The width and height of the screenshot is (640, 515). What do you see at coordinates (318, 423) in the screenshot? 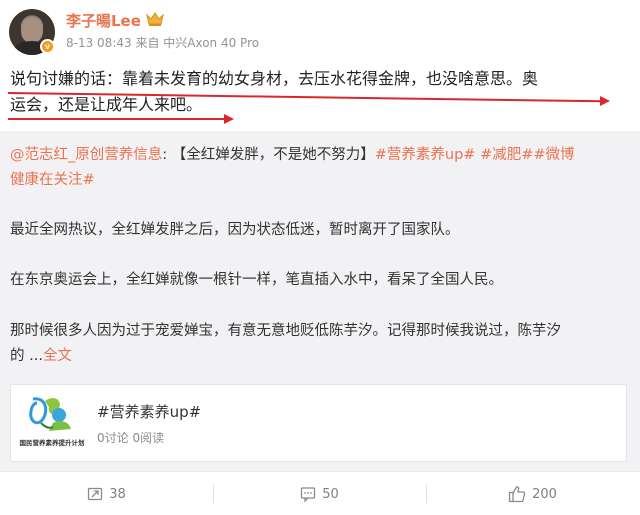
I see `topic-card: 国民营养素养提升计划 #营养素养up# 0讨论 0阅读` at bounding box center [318, 423].